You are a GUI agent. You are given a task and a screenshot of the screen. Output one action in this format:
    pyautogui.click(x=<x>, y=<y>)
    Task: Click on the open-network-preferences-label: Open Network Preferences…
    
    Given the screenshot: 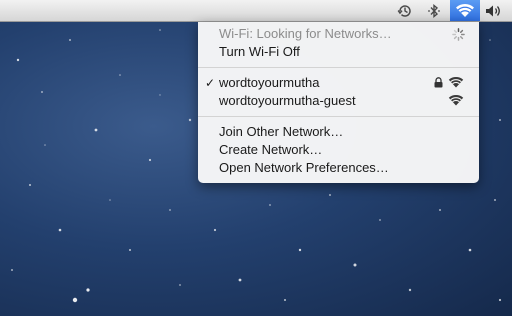 What is the action you would take?
    pyautogui.click(x=304, y=167)
    